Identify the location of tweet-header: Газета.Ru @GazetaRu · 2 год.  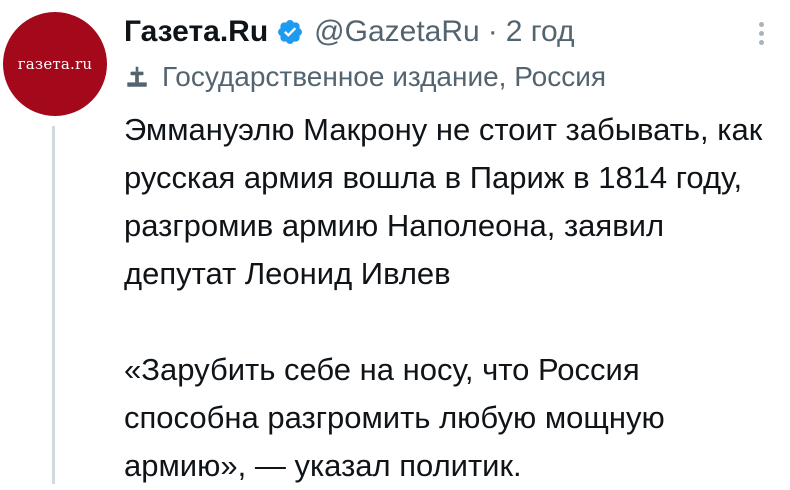
(349, 32).